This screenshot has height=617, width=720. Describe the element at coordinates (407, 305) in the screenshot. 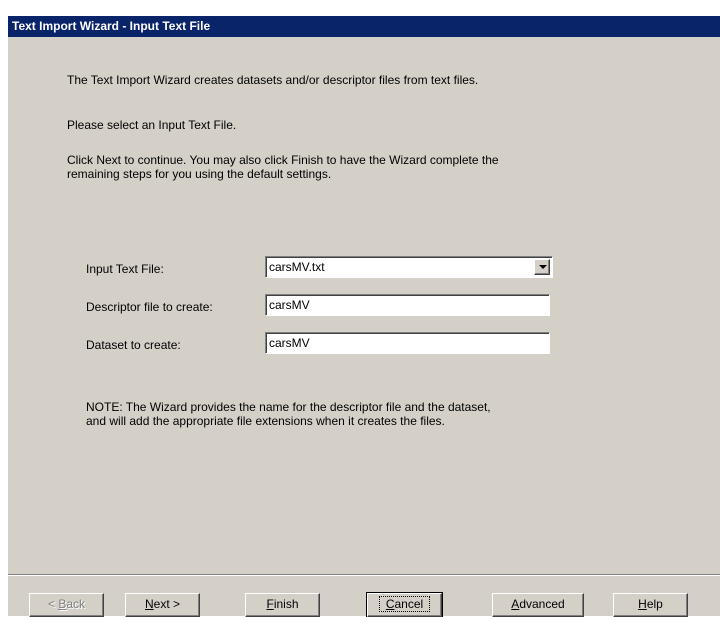

I see `descriptor-file-input: carsMV` at that location.